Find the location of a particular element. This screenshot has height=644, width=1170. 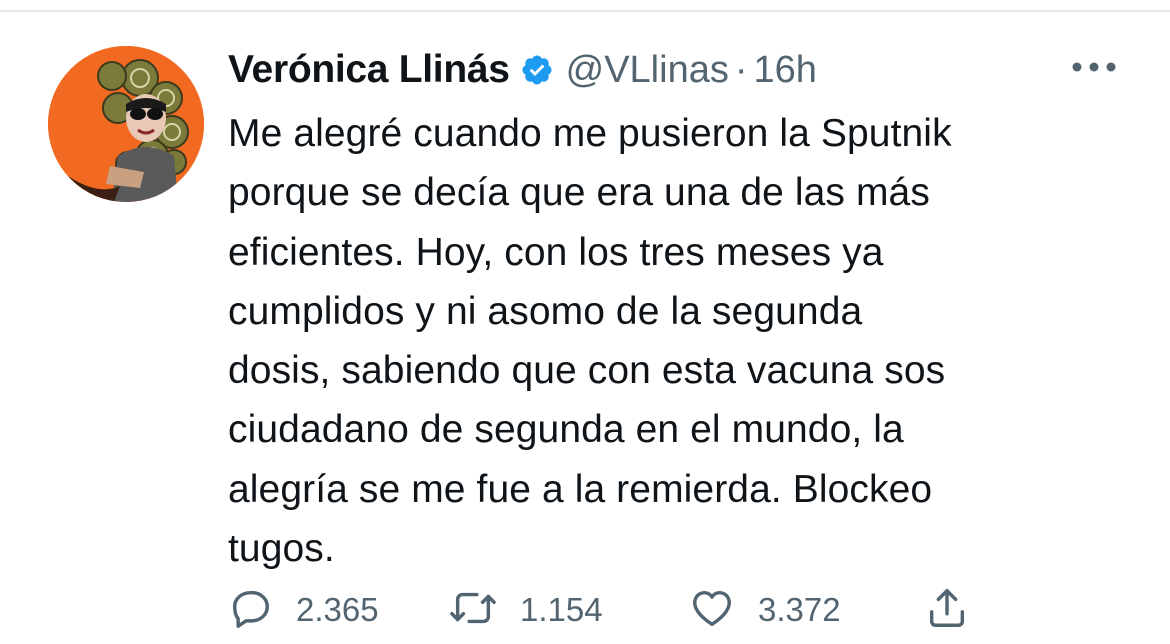

author-handle: @VLlinas is located at coordinates (647, 70).